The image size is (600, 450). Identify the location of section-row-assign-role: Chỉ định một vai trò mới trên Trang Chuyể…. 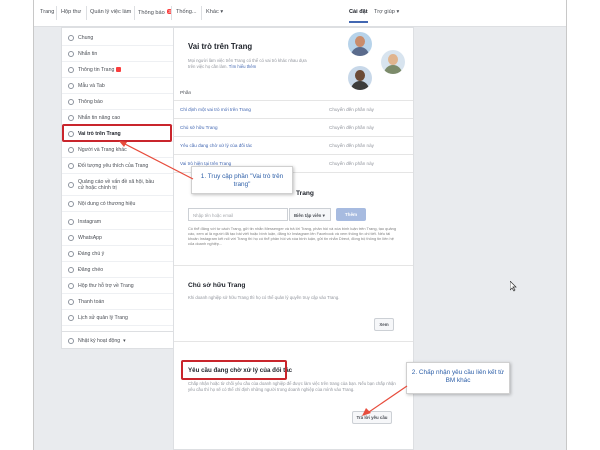
(293, 109).